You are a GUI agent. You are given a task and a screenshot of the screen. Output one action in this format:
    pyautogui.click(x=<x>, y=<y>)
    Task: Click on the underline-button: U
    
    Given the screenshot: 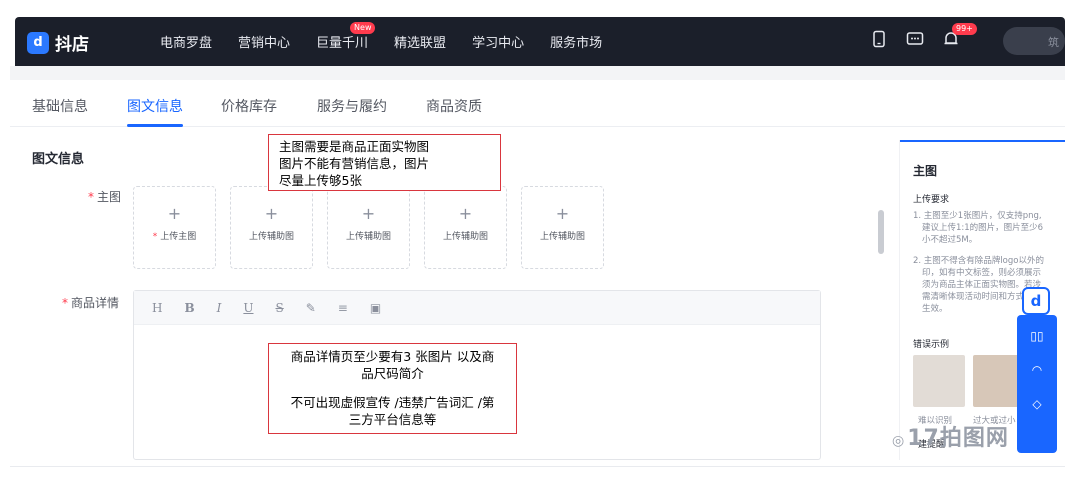 What is the action you would take?
    pyautogui.click(x=248, y=308)
    